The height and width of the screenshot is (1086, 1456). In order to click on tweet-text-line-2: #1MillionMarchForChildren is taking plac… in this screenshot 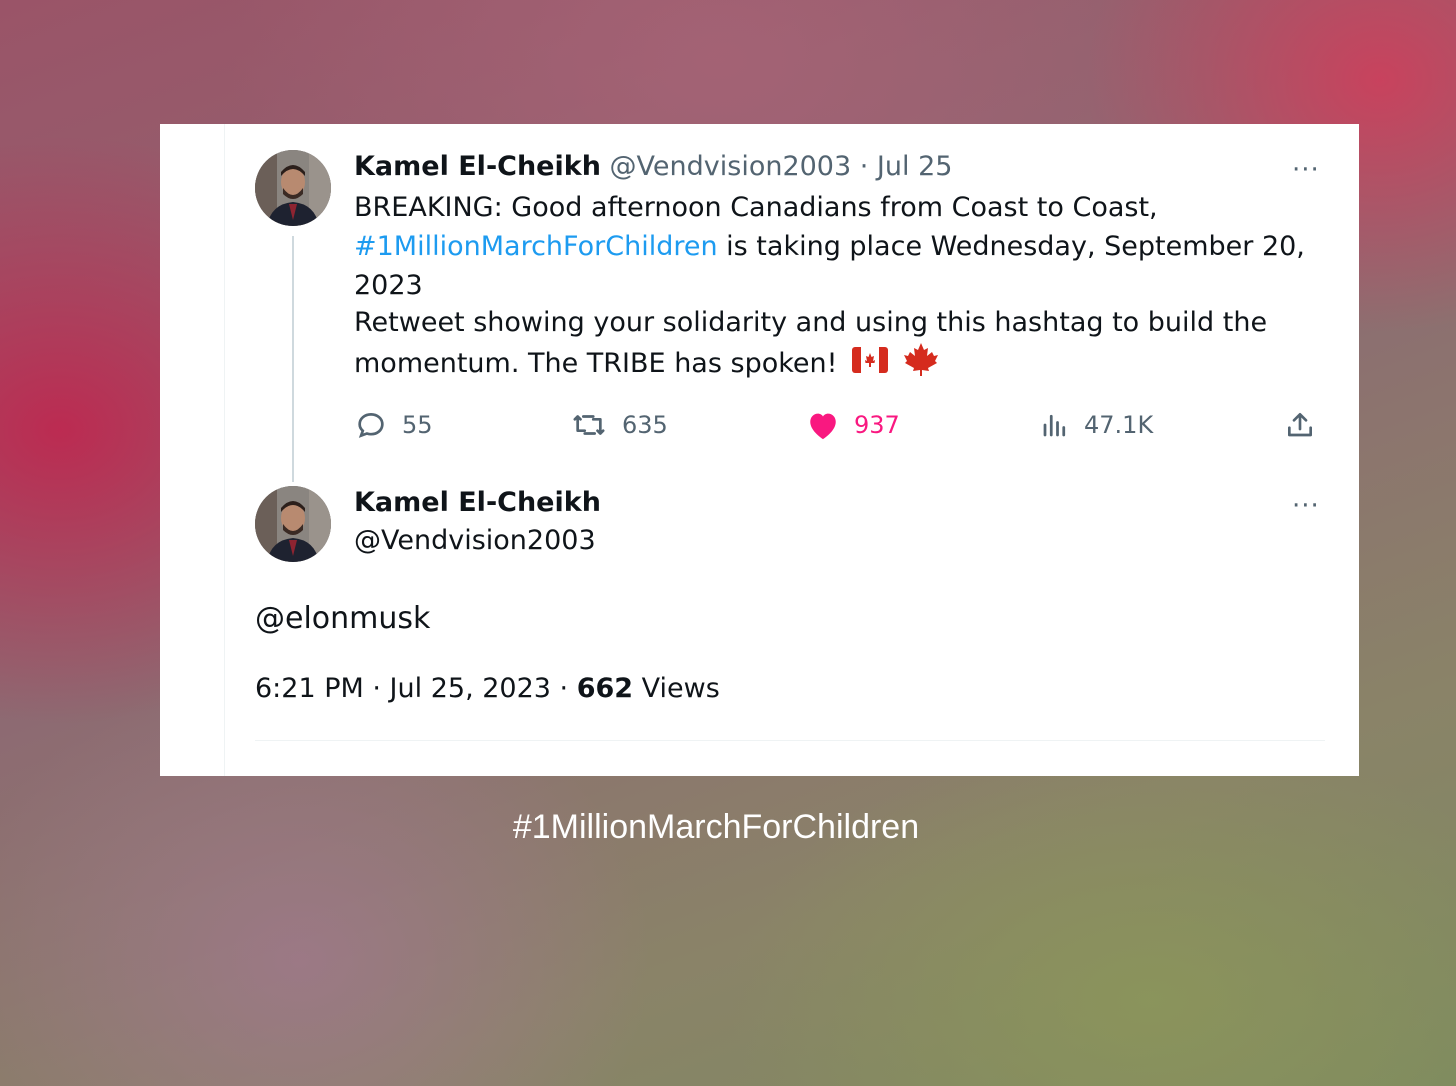, I will do `click(829, 247)`.